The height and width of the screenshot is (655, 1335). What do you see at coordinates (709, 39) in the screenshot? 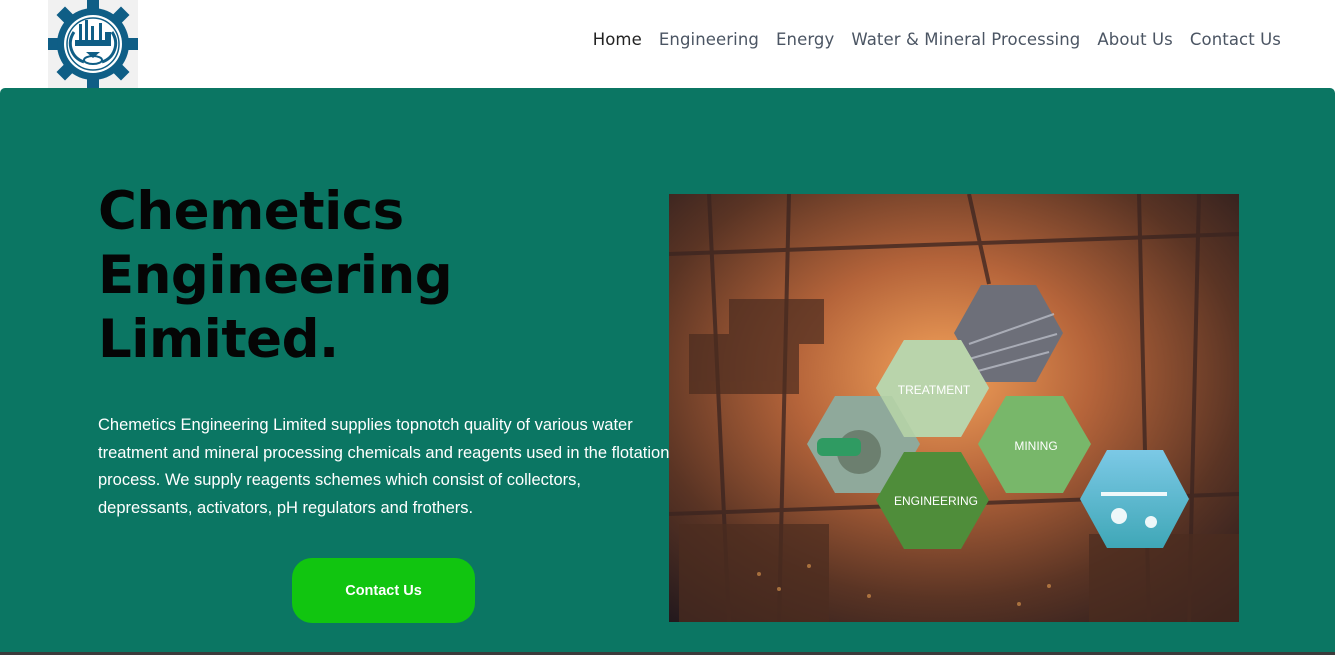
I see `nav-engineering: Engineering` at bounding box center [709, 39].